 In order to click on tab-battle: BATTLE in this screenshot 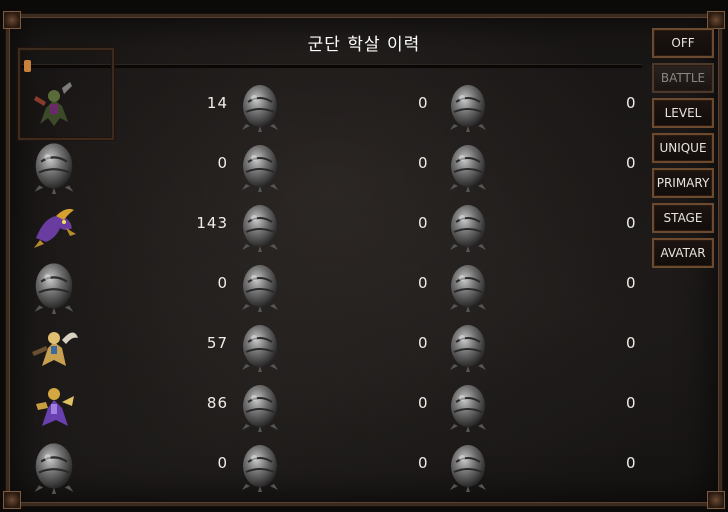, I will do `click(683, 78)`.